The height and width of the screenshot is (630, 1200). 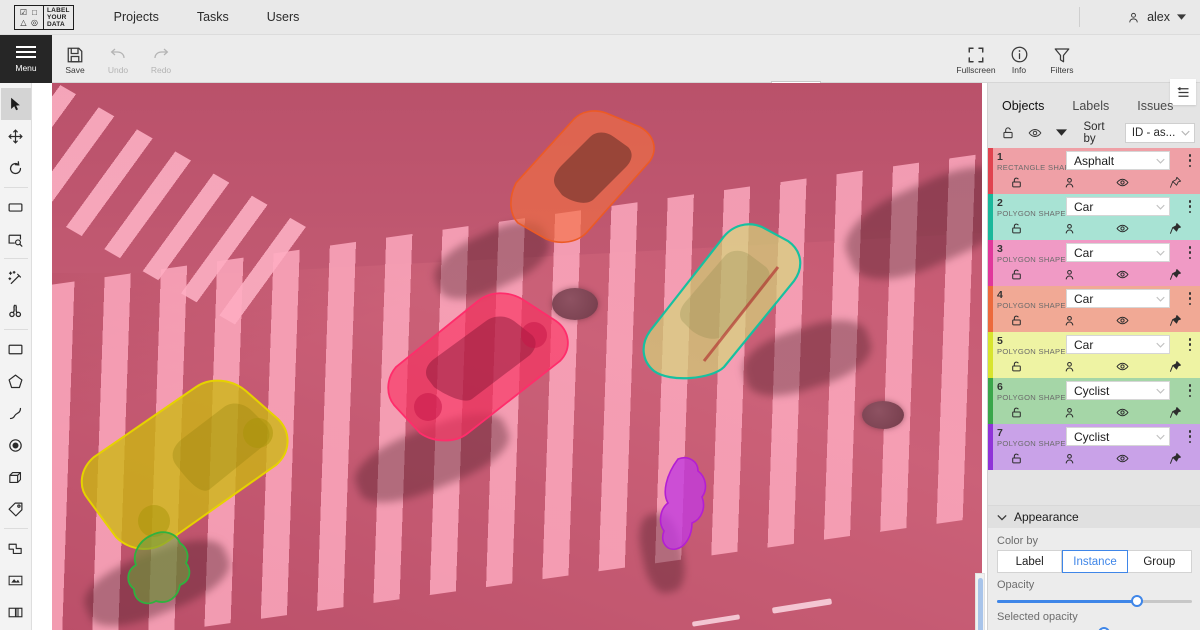 What do you see at coordinates (118, 60) in the screenshot?
I see `undo-button: Undo` at bounding box center [118, 60].